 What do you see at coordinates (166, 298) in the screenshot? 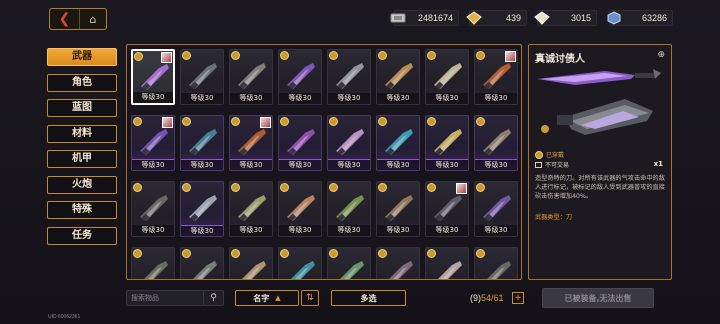
I see `search-input` at bounding box center [166, 298].